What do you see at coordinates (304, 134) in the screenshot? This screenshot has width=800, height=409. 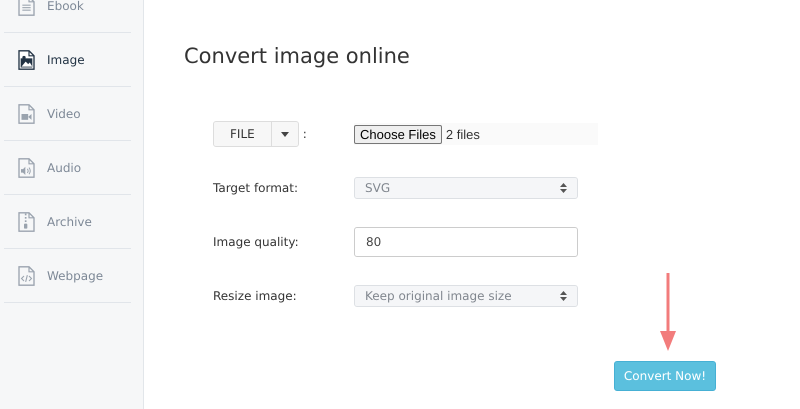 I see `colon: :` at bounding box center [304, 134].